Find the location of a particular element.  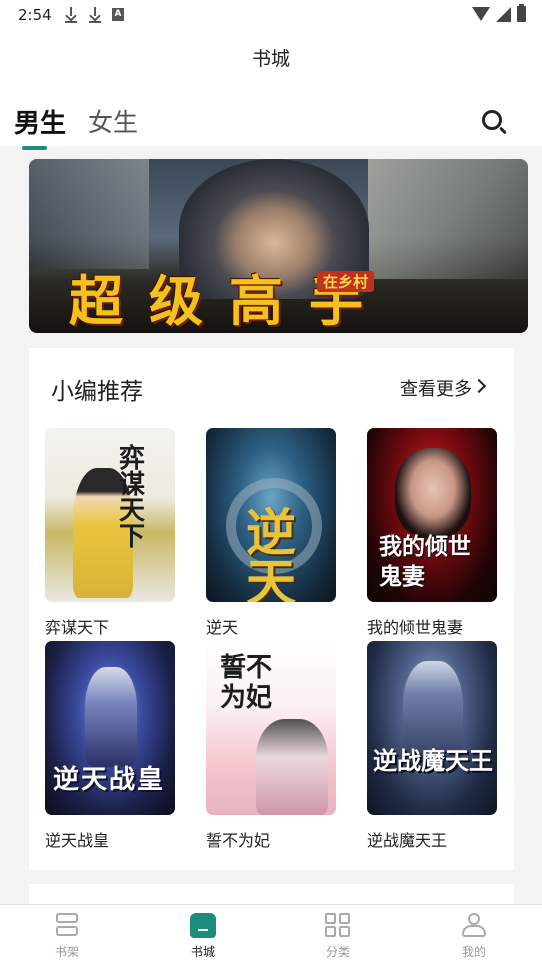

battery-icon is located at coordinates (521, 13).